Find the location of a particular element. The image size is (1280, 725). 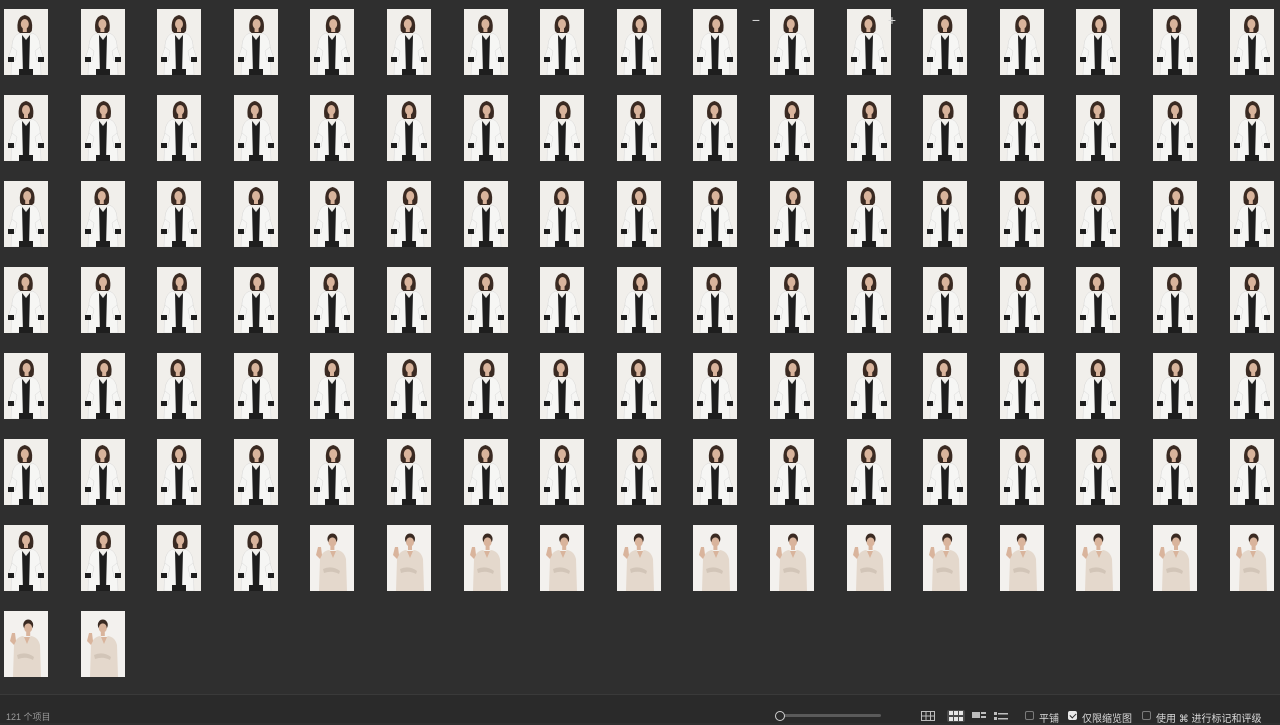

view-grid-small-button is located at coordinates (956, 716).